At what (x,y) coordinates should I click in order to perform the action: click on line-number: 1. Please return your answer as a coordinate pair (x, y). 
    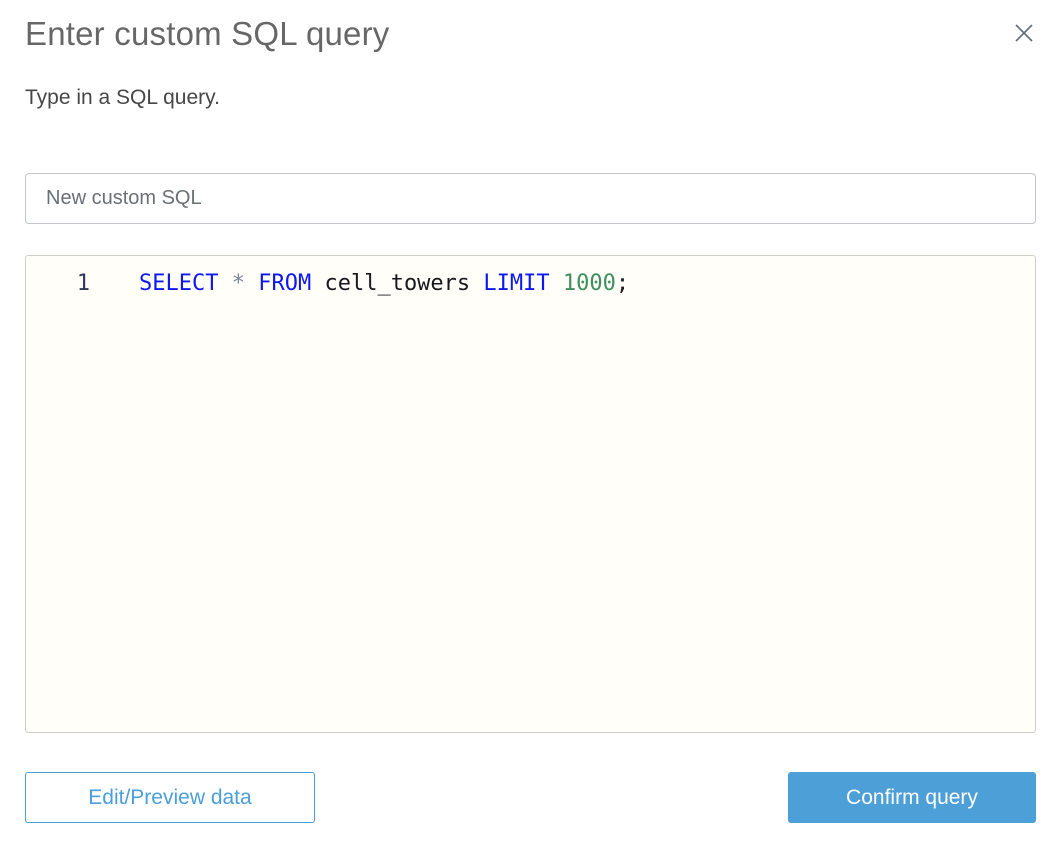
    Looking at the image, I should click on (83, 283).